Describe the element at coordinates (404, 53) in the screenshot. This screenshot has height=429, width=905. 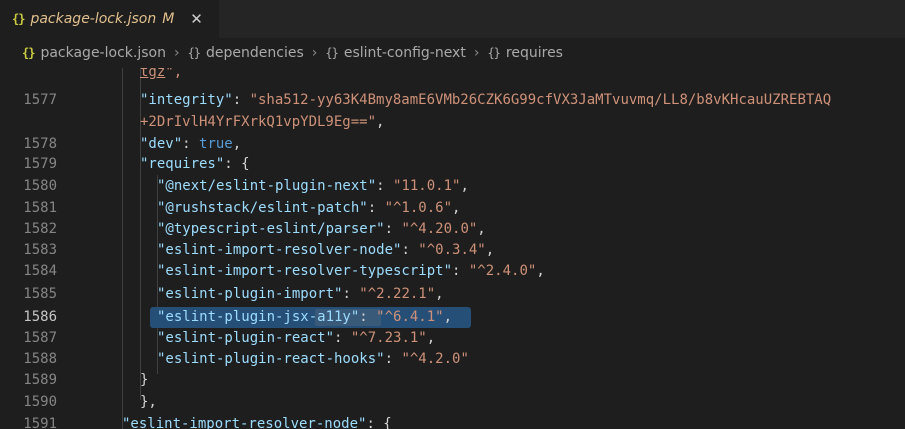
I see `breadcrumb-label: eslint-config-next` at that location.